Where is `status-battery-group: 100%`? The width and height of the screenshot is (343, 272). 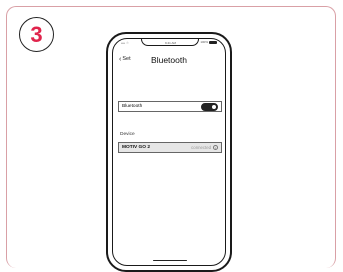
status-battery-group: 100% is located at coordinates (208, 42).